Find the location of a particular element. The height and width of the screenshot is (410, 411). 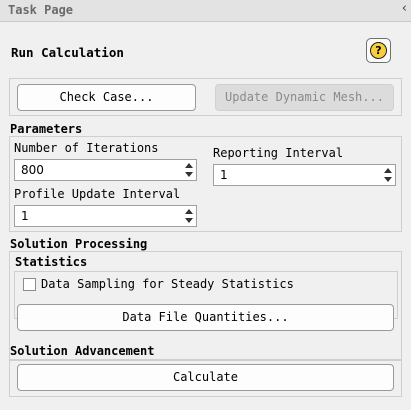

panel-header: Task Page ‹ is located at coordinates (205, 11).